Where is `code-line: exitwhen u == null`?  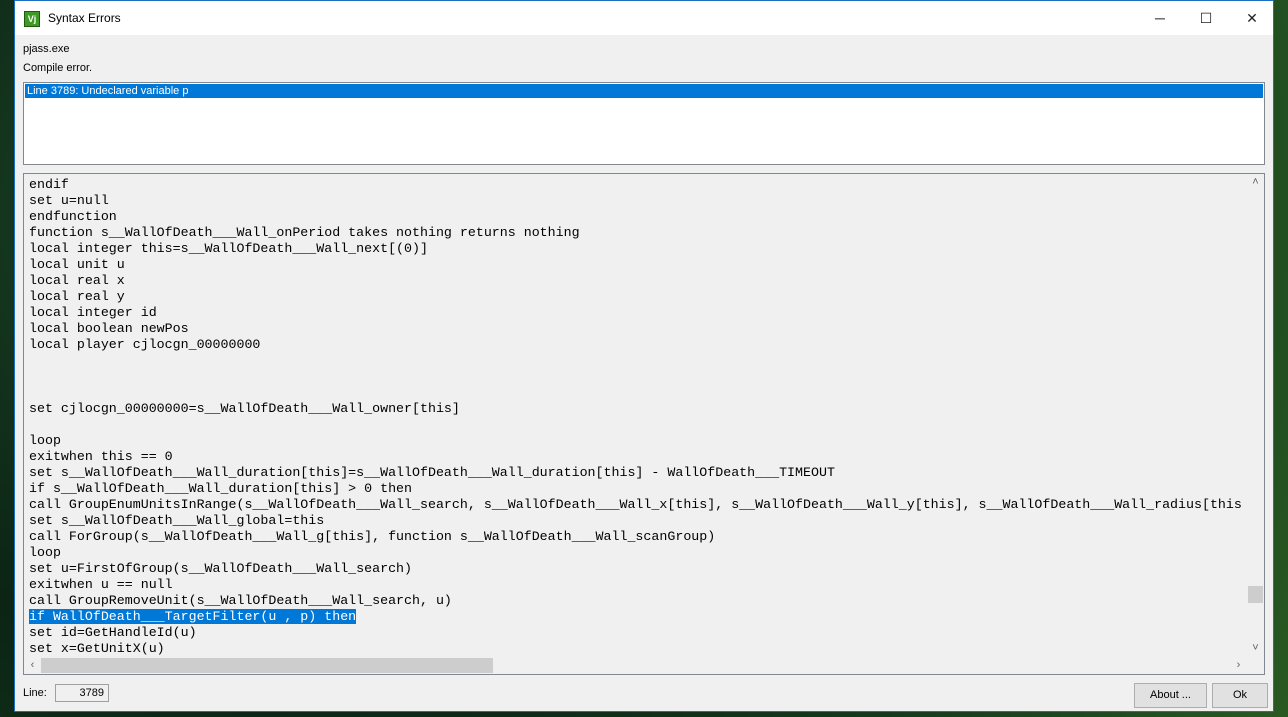 code-line: exitwhen u == null is located at coordinates (638, 585).